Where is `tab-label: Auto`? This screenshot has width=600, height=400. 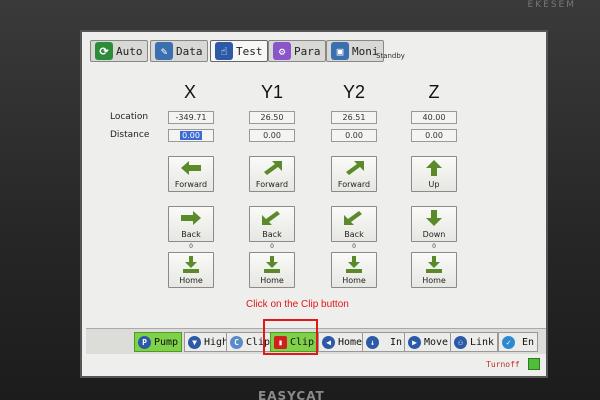
tab-label: Auto is located at coordinates (129, 51).